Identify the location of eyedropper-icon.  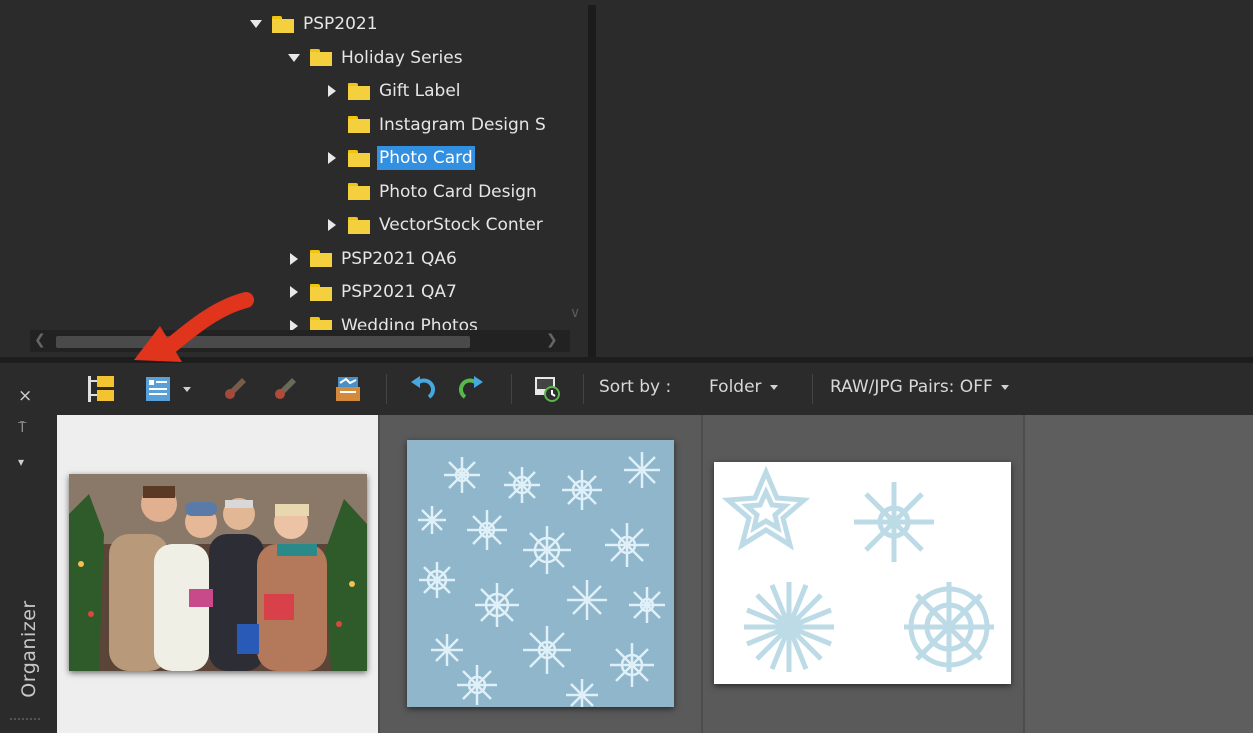
(235, 388).